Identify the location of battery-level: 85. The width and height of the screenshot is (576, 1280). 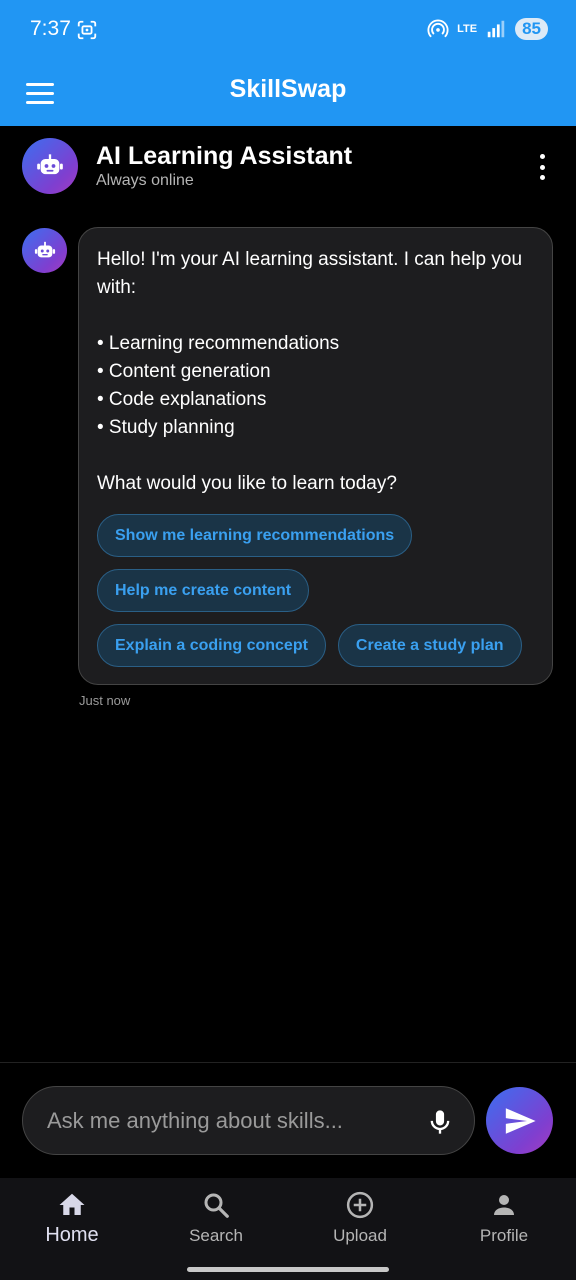
(531, 29).